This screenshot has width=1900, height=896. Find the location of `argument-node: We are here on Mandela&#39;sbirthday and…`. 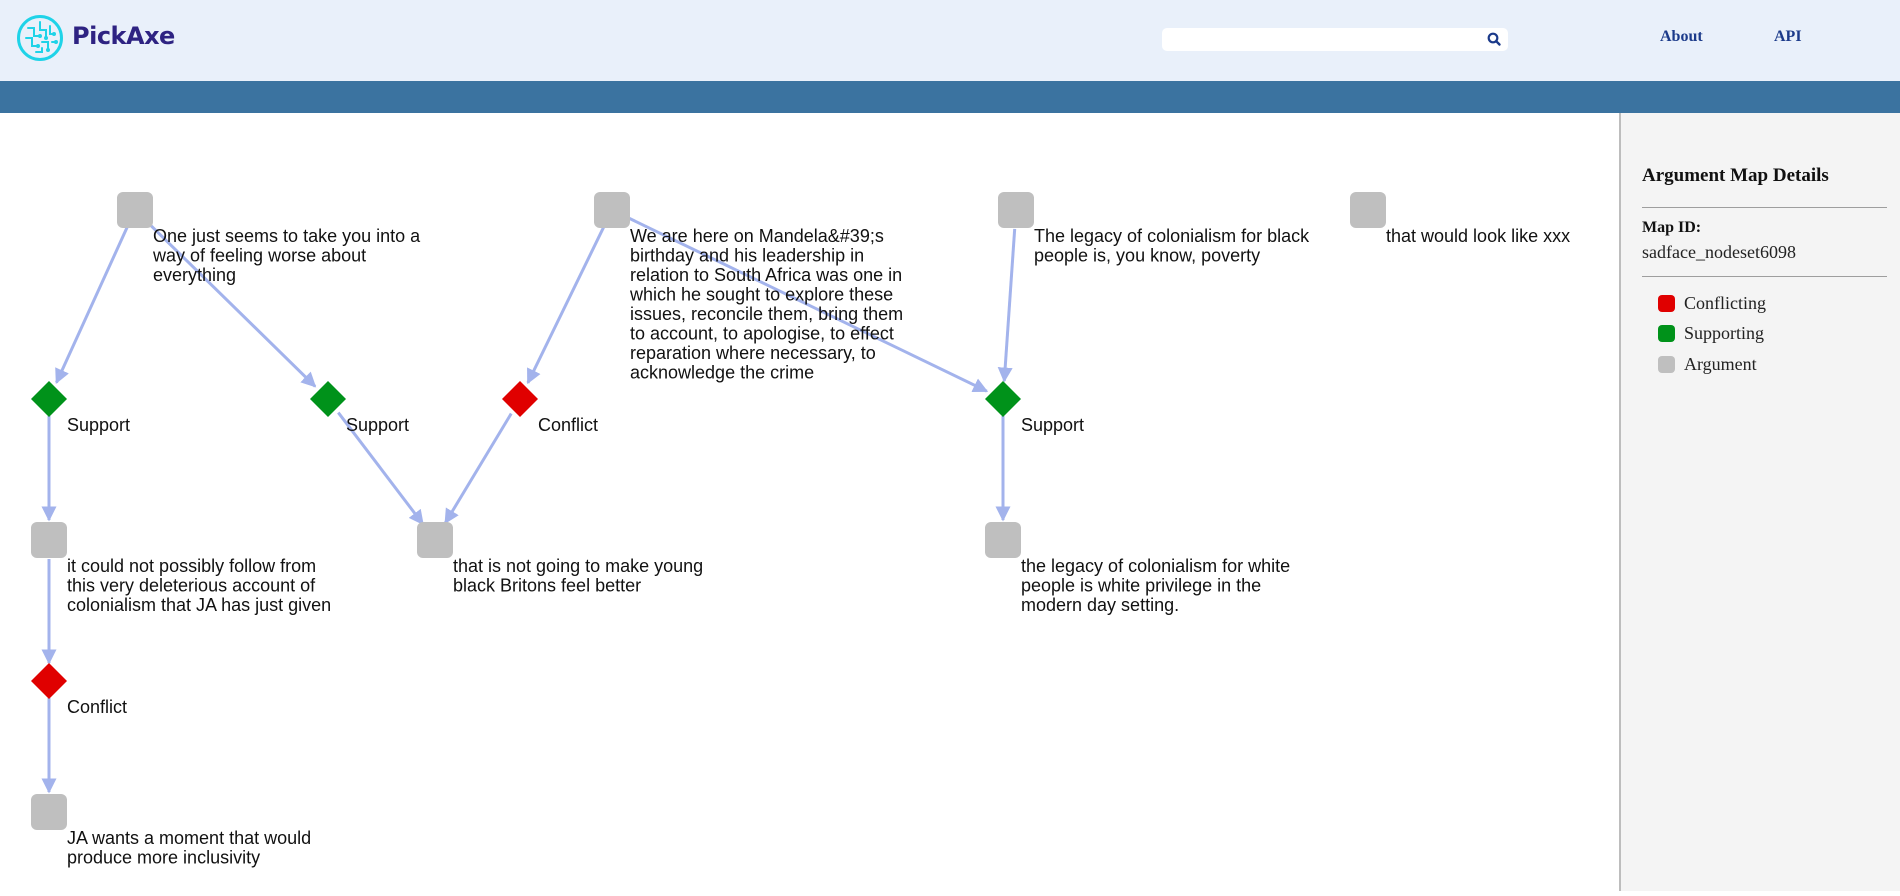

argument-node: We are here on Mandela&#39;sbirthday and… is located at coordinates (748, 287).